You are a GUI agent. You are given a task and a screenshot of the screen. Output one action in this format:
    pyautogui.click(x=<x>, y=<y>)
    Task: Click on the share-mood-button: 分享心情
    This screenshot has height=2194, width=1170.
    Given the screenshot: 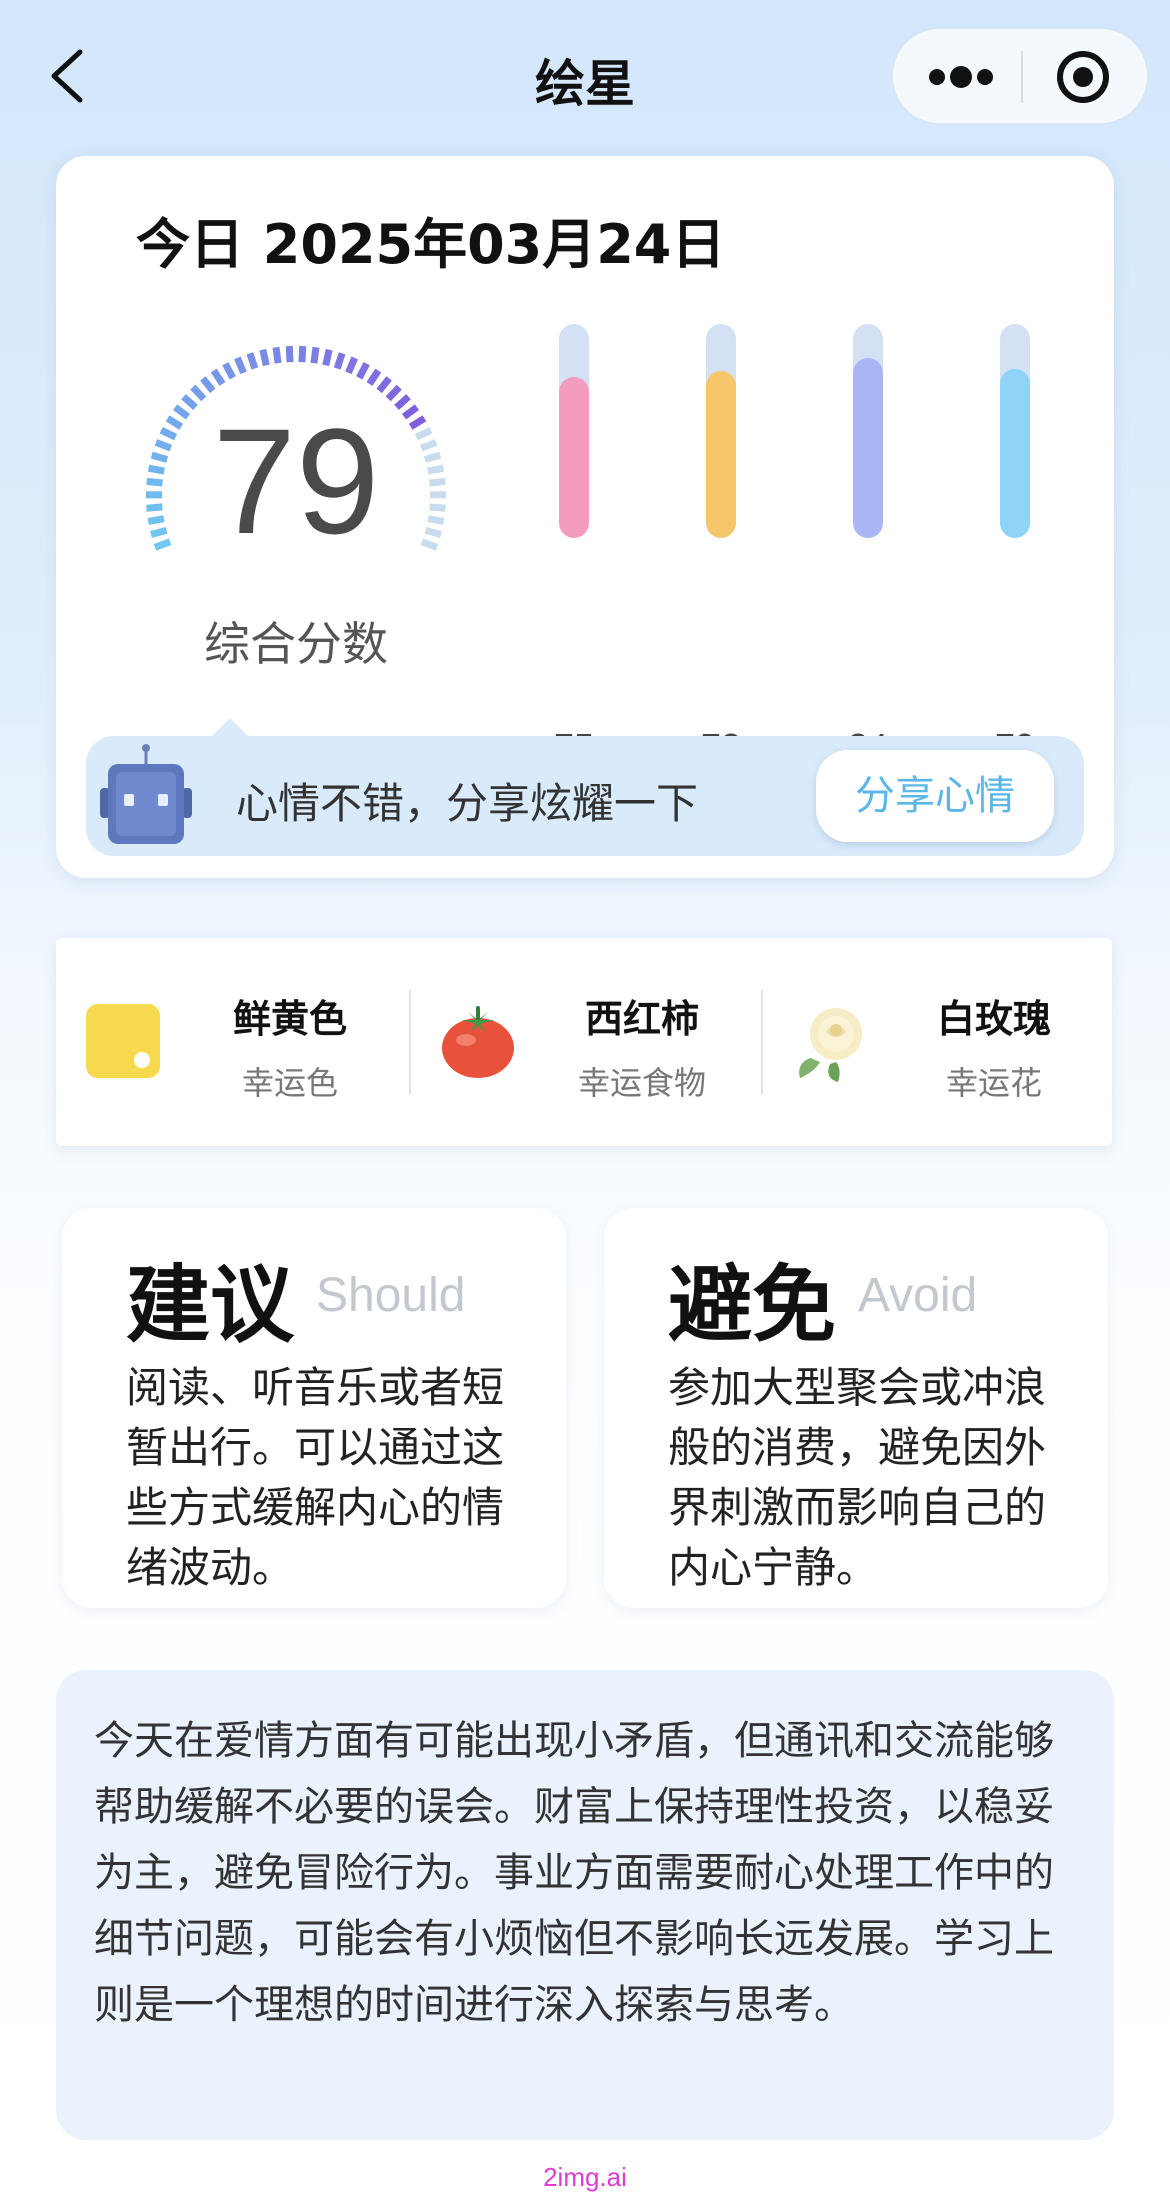 What is the action you would take?
    pyautogui.click(x=935, y=796)
    